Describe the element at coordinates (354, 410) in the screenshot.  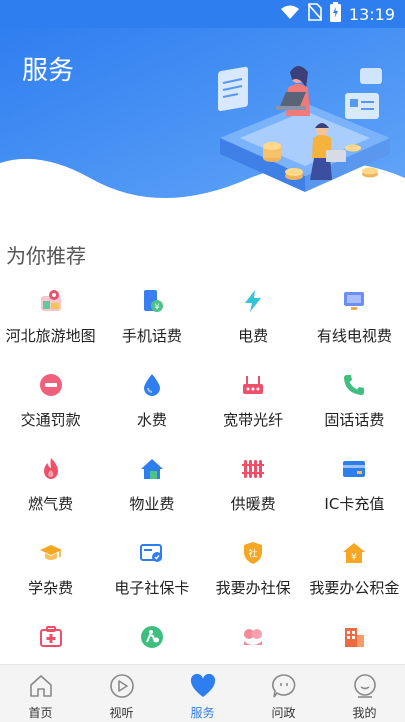
I see `service-landline: 固话话费` at that location.